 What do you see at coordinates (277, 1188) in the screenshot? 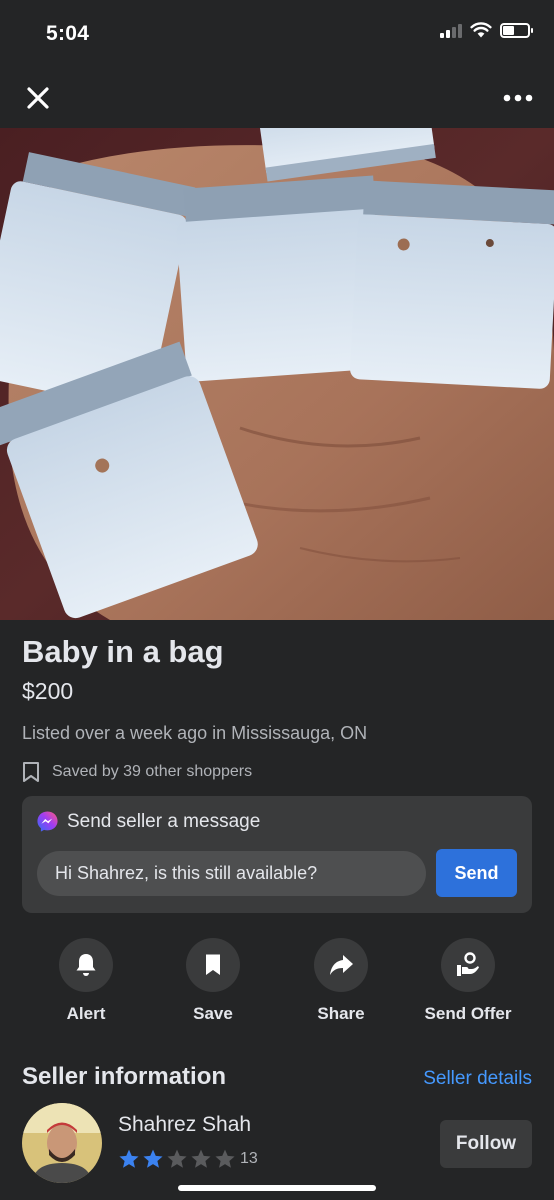
I see `home-indicator` at bounding box center [277, 1188].